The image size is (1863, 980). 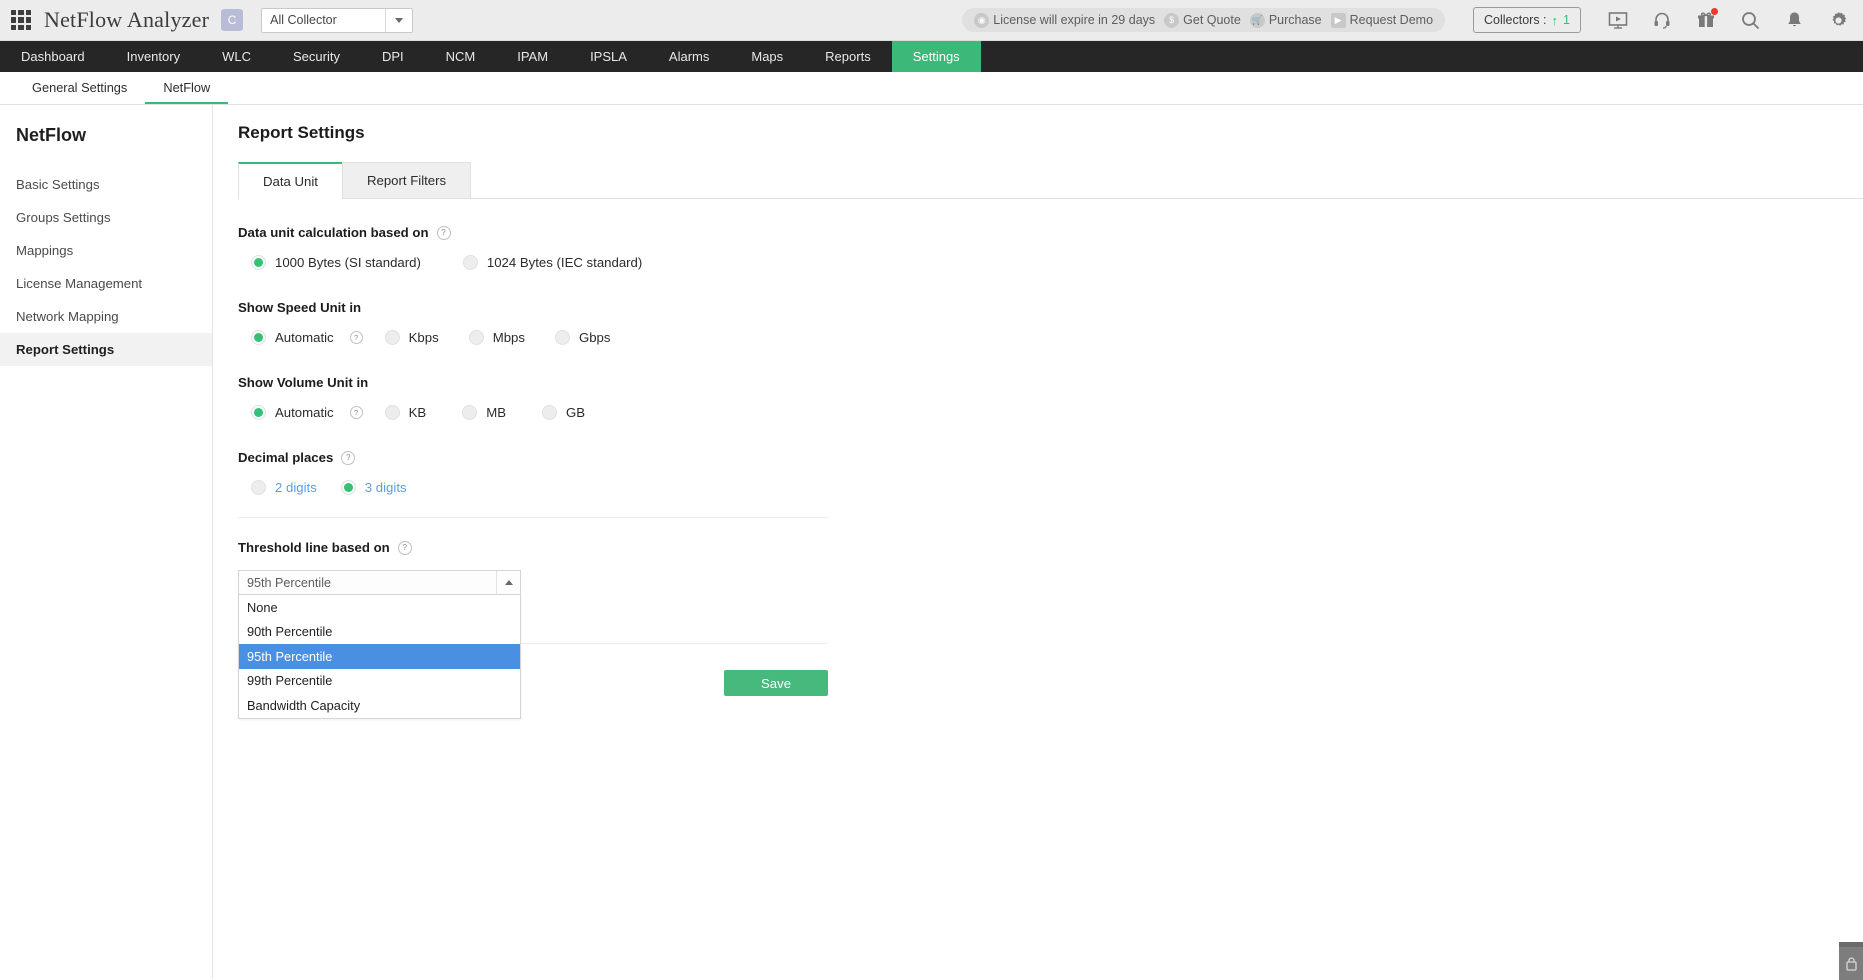 What do you see at coordinates (232, 20) in the screenshot?
I see `collector-badge: C` at bounding box center [232, 20].